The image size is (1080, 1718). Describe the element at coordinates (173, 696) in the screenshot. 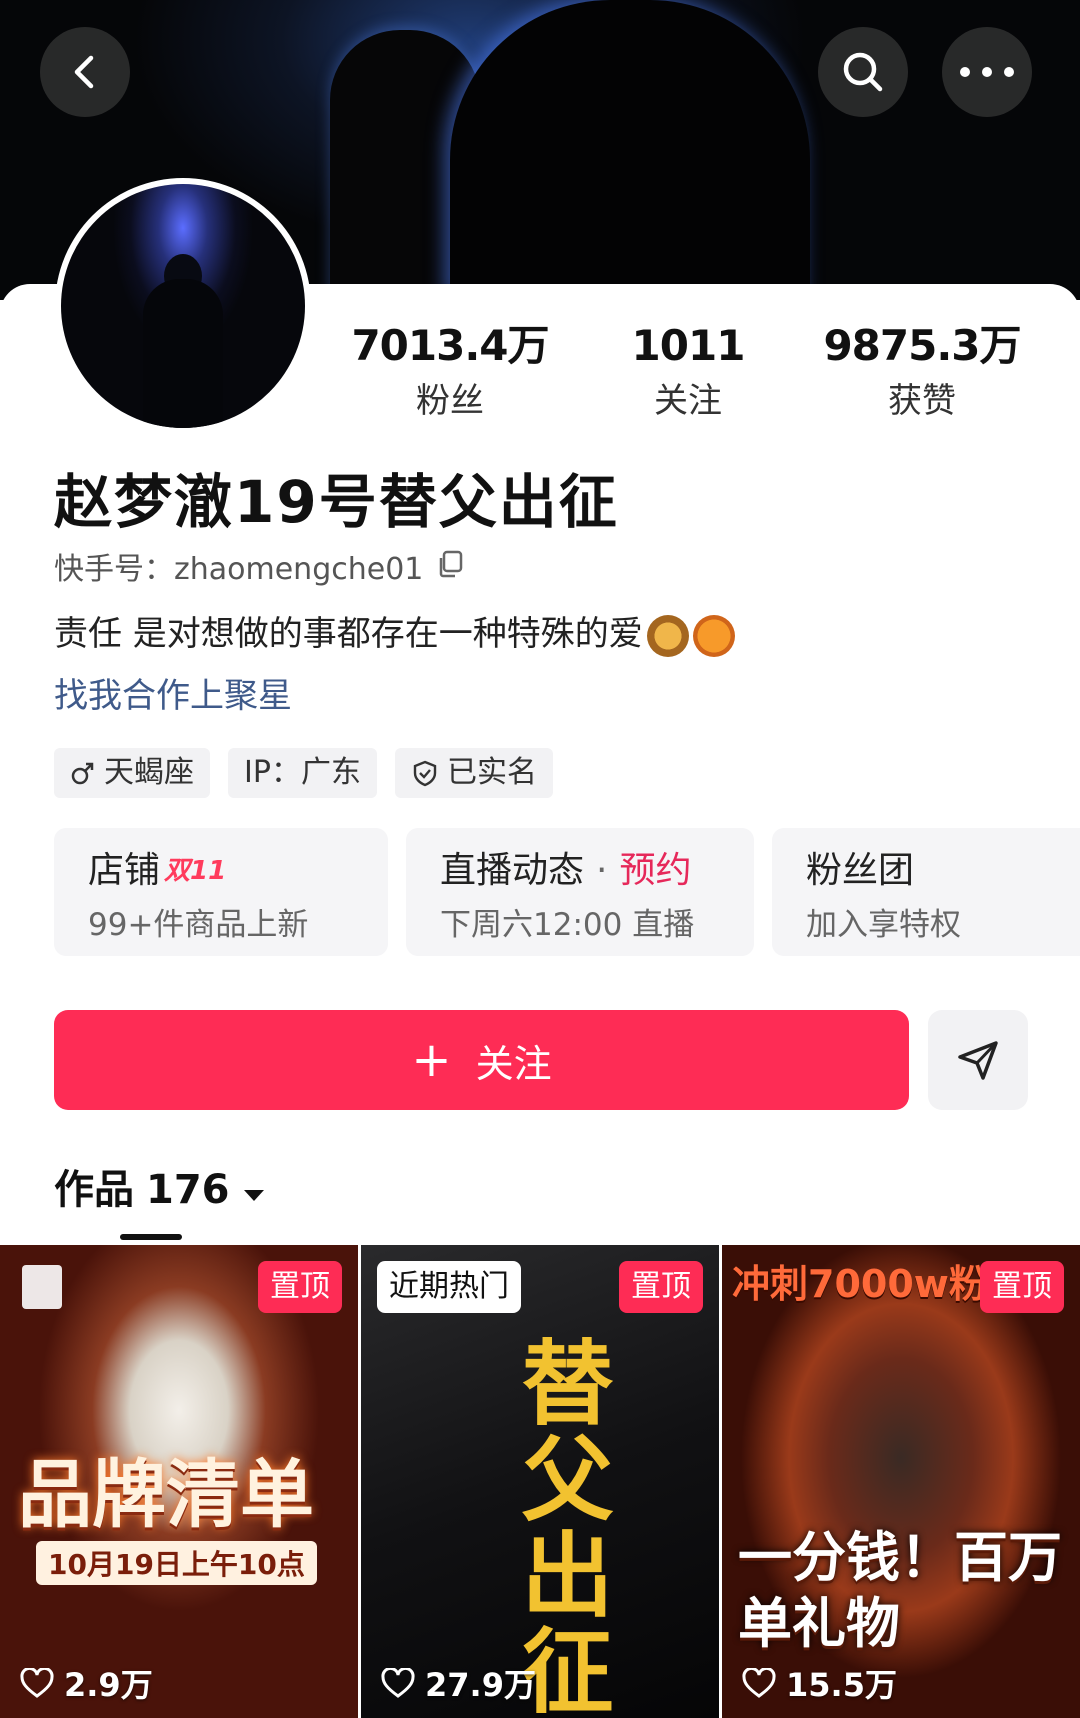

I see `cooperation-link: 找我合作上聚星` at that location.